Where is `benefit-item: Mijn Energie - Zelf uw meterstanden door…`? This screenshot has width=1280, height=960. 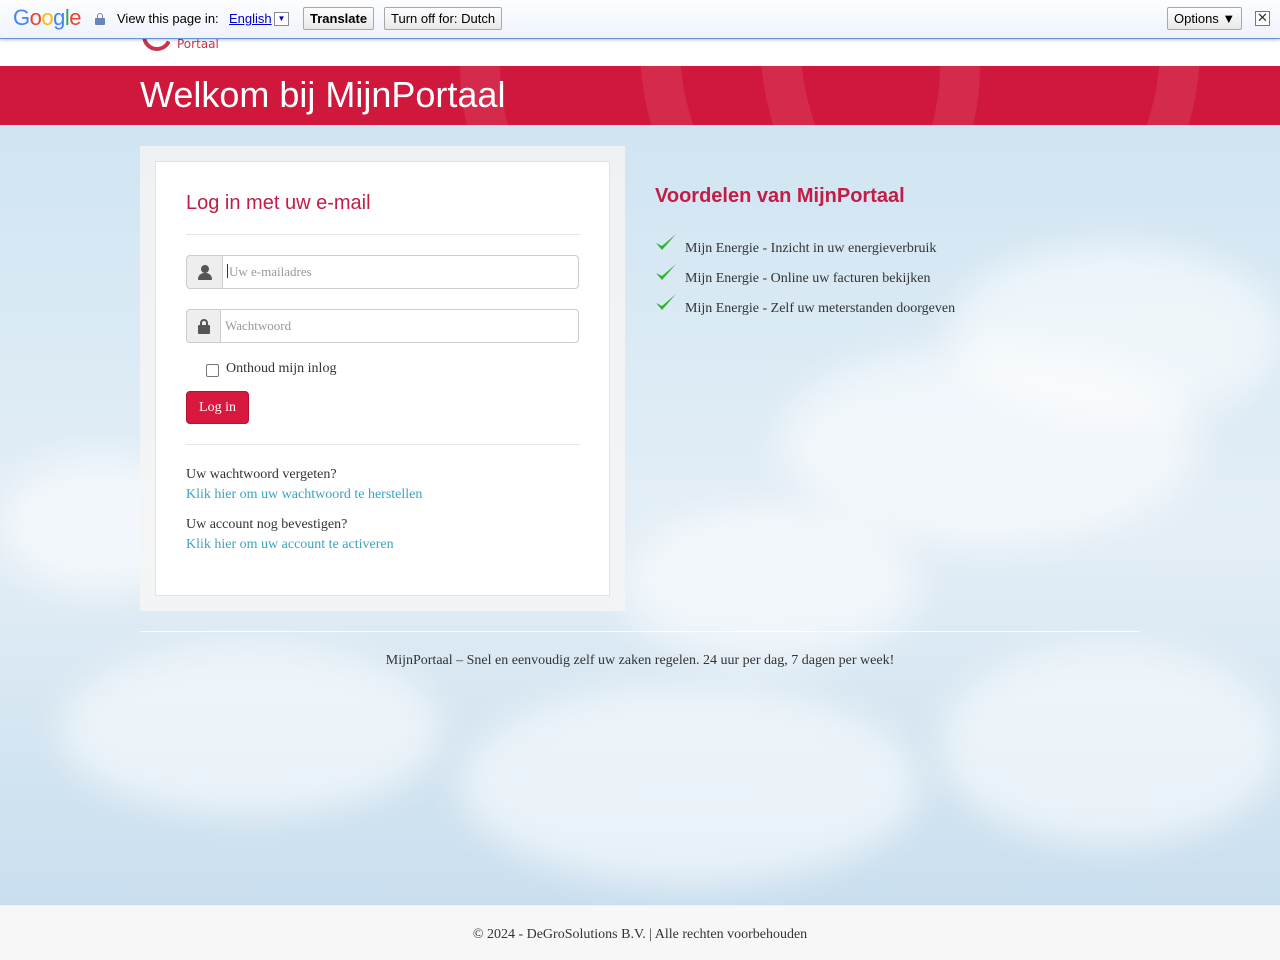
benefit-item: Mijn Energie - Zelf uw meterstanden door… is located at coordinates (855, 307).